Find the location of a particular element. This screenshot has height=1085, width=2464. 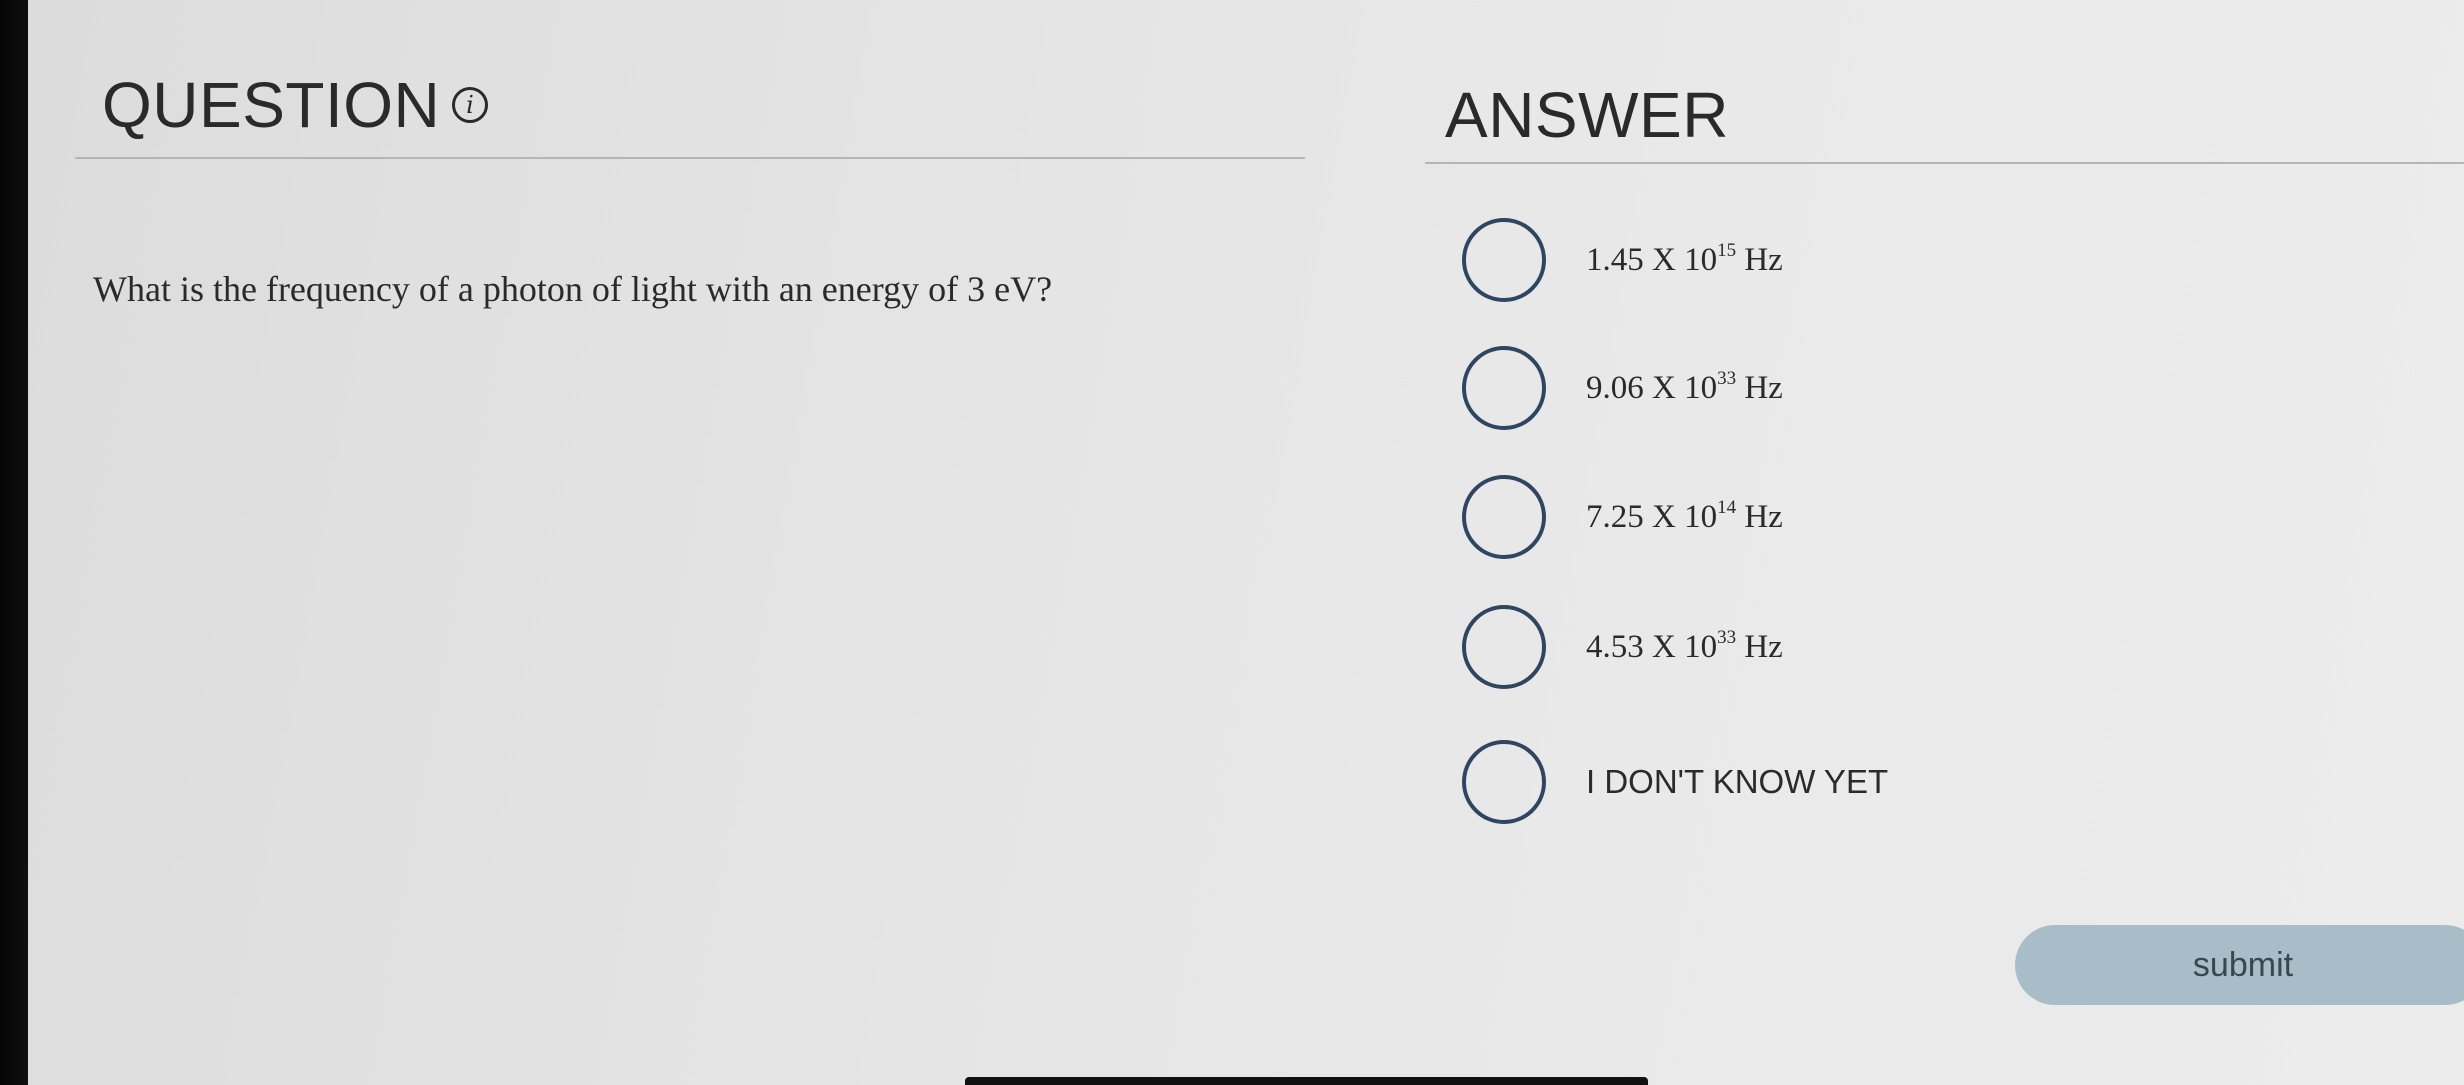

question-divider is located at coordinates (690, 158).